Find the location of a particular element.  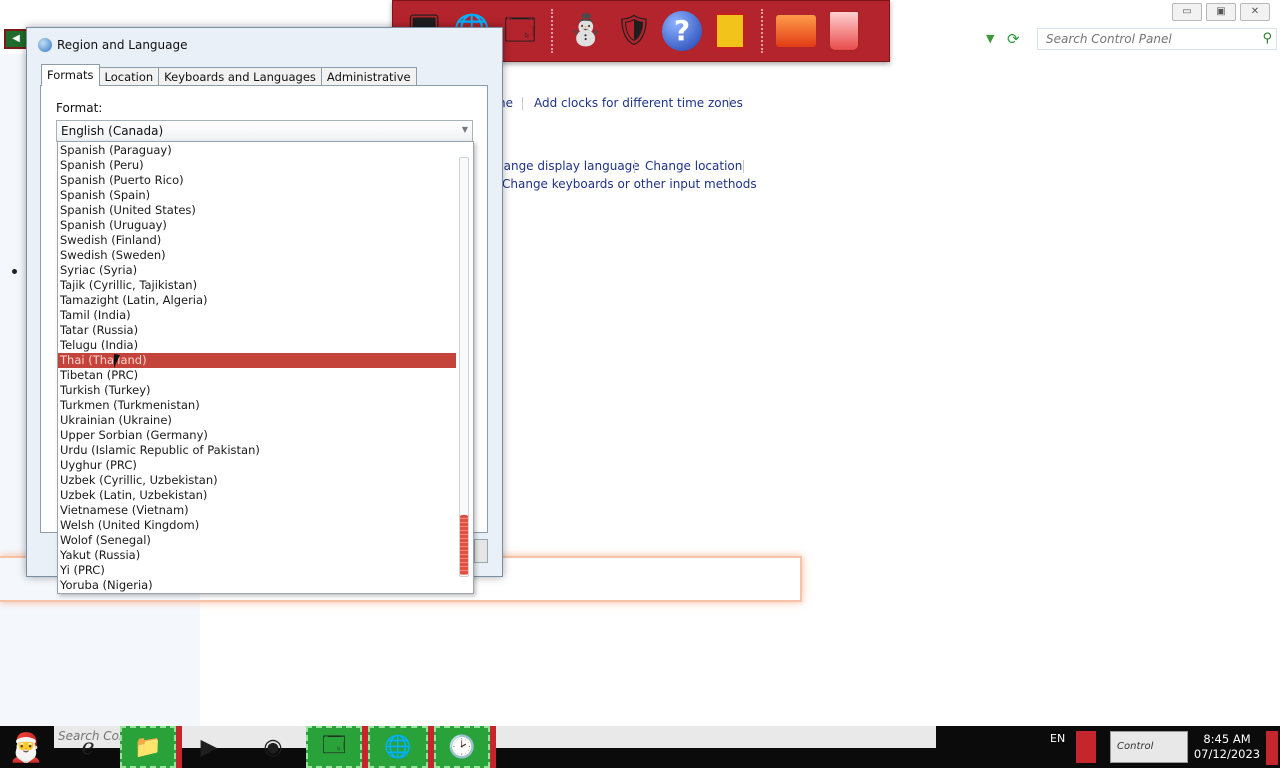

list-item: Uyghur (PRC) is located at coordinates (257, 465).